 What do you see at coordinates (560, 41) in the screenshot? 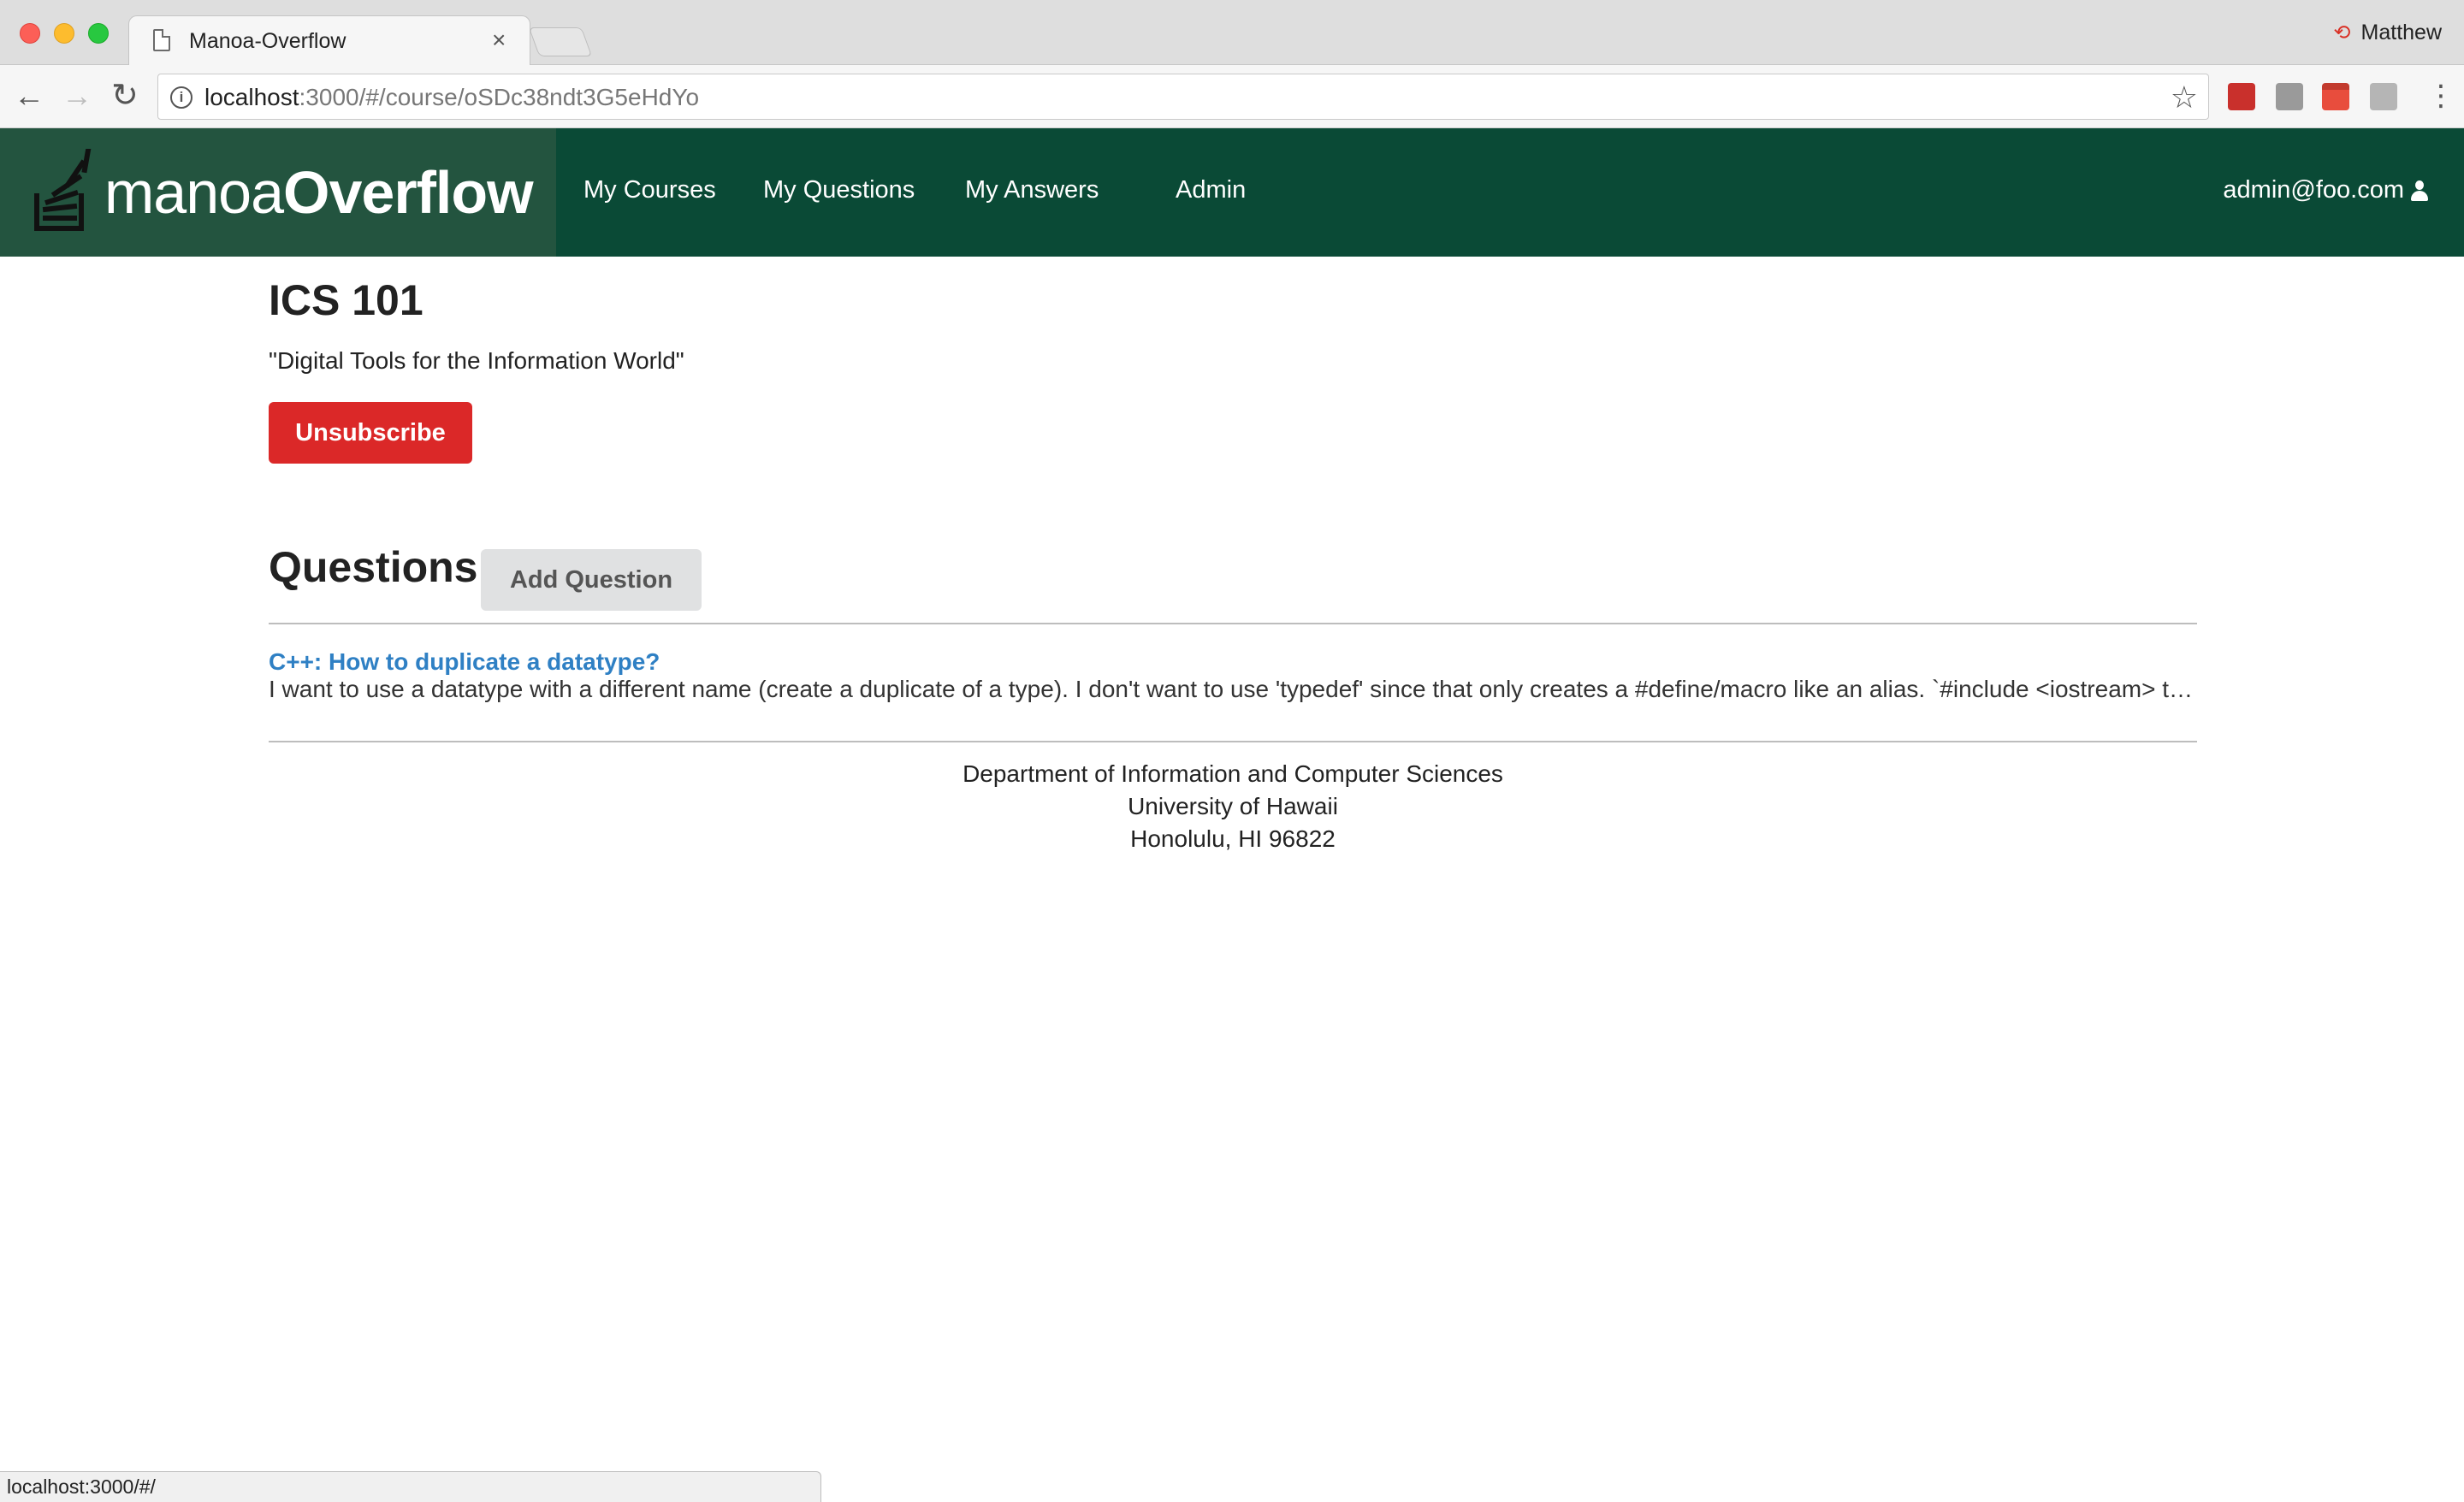
I see `new-tab-button` at bounding box center [560, 41].